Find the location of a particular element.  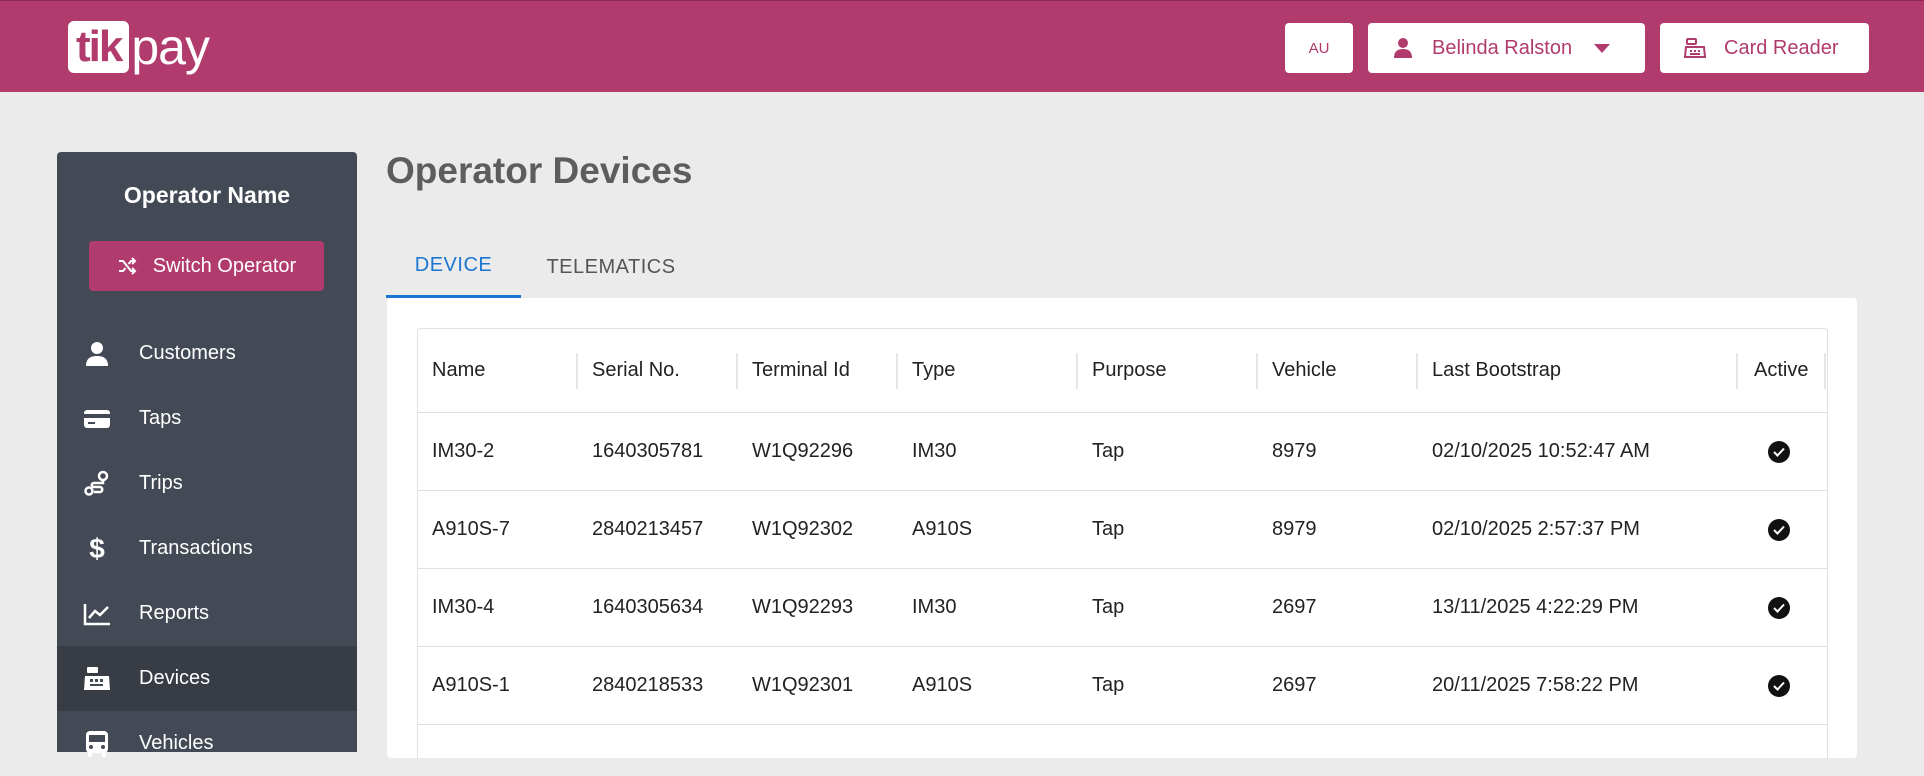

tikpay-logo: tik pay is located at coordinates (139, 47).